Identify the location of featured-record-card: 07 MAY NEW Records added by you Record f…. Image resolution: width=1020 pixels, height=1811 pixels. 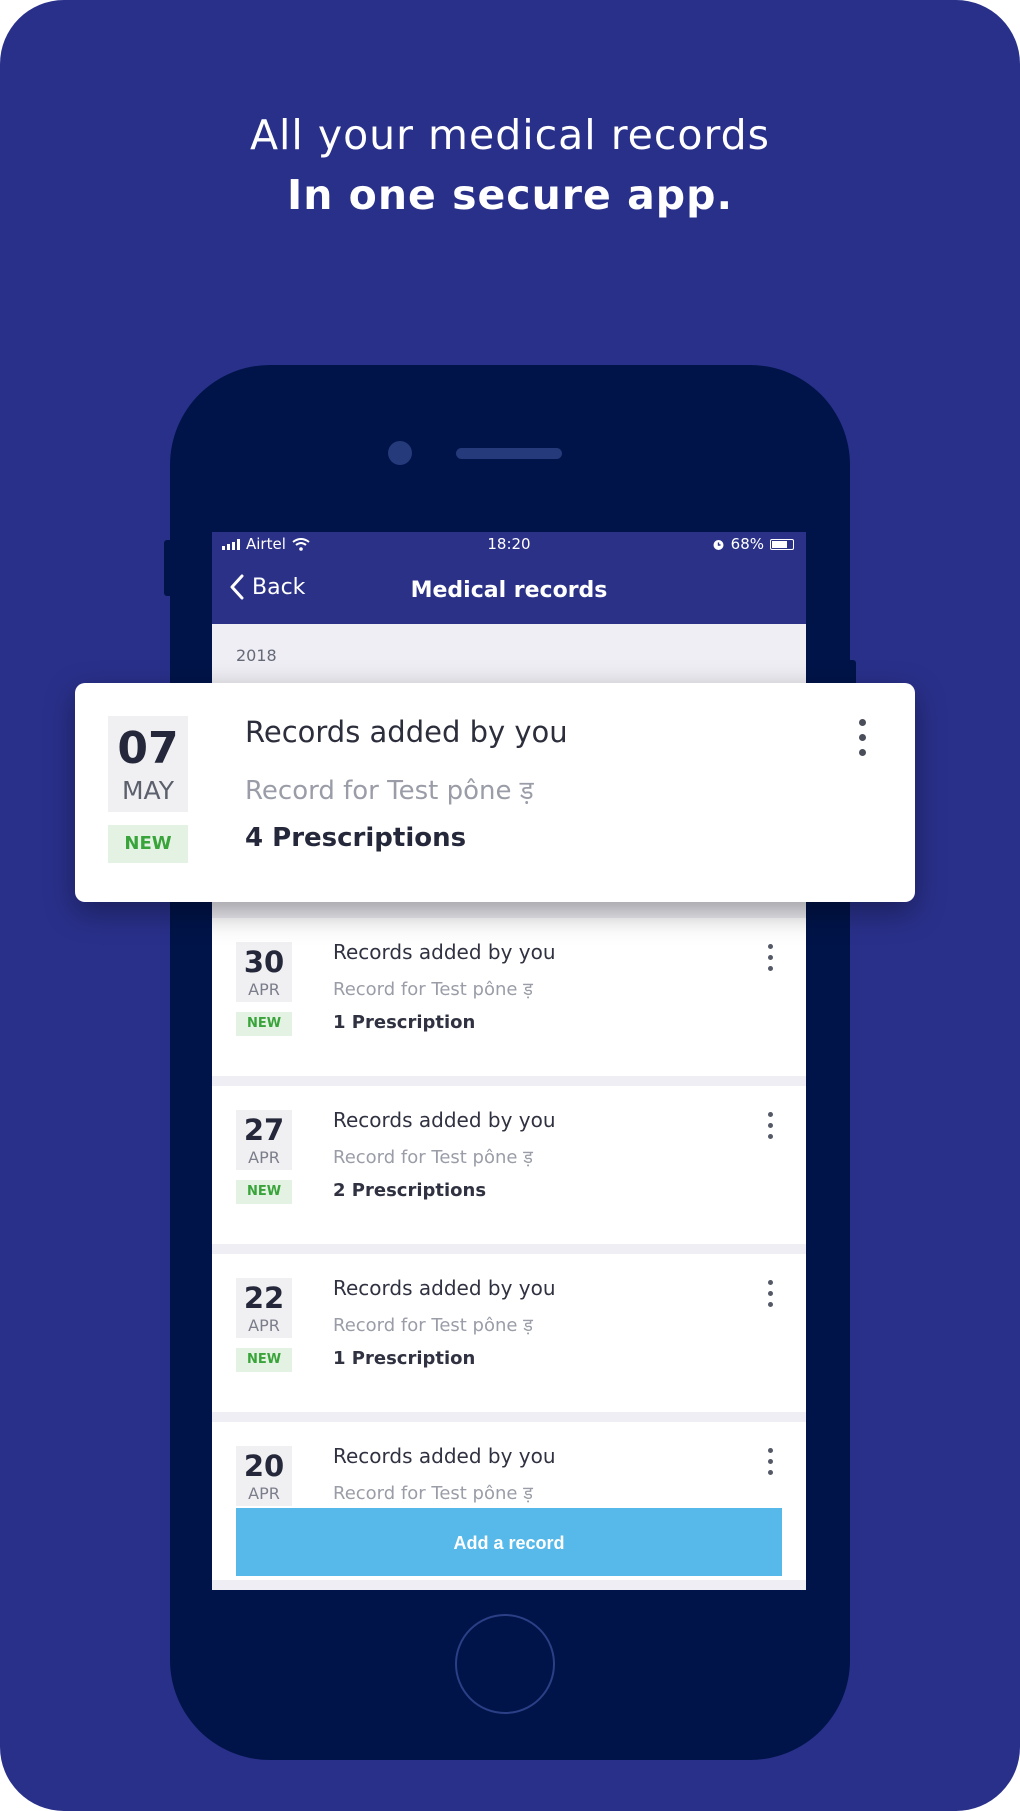
(495, 792).